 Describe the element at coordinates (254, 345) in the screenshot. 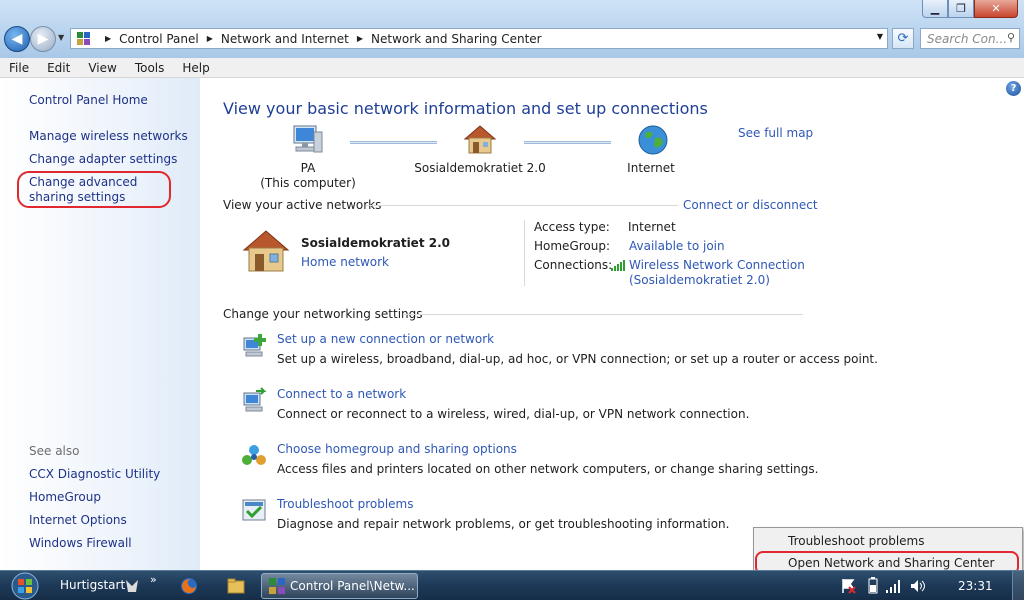

I see `new-connection-icon` at that location.